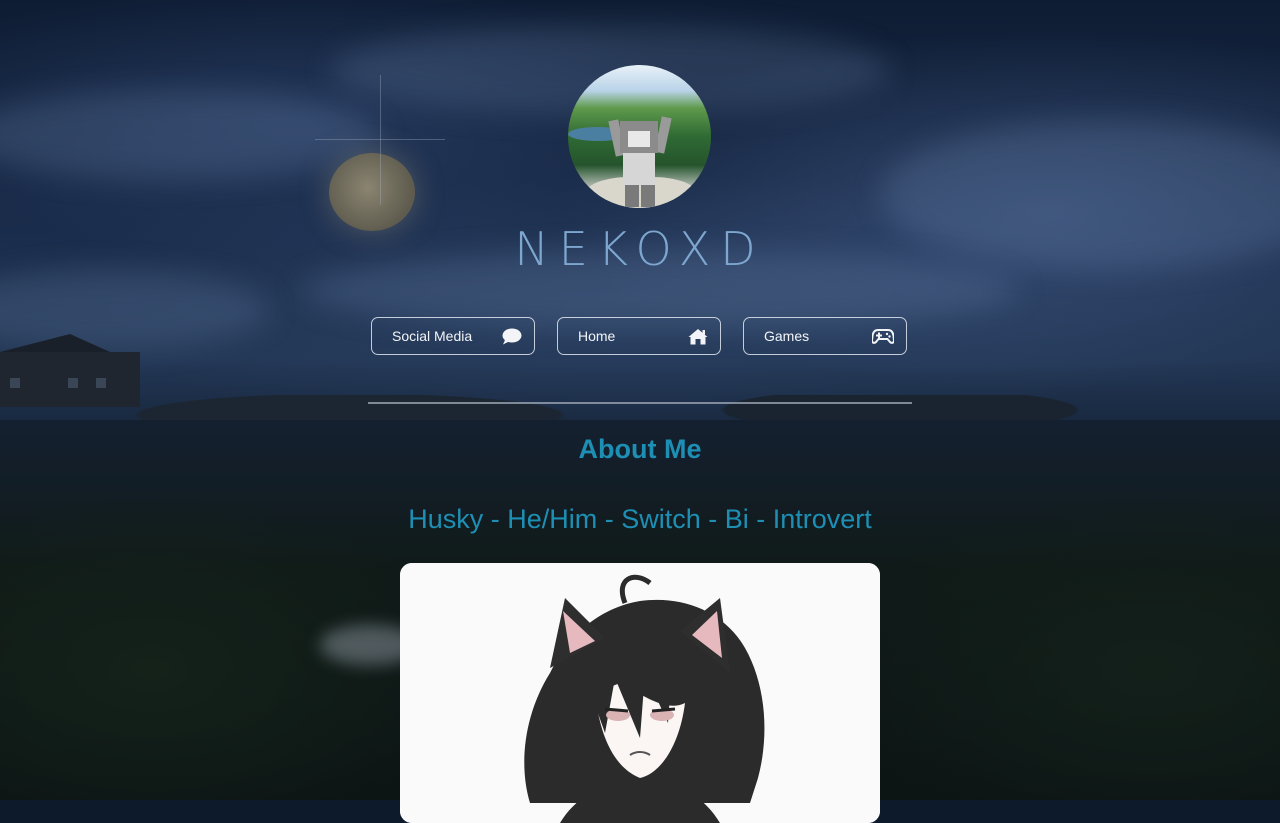  I want to click on about-me-image, so click(640, 693).